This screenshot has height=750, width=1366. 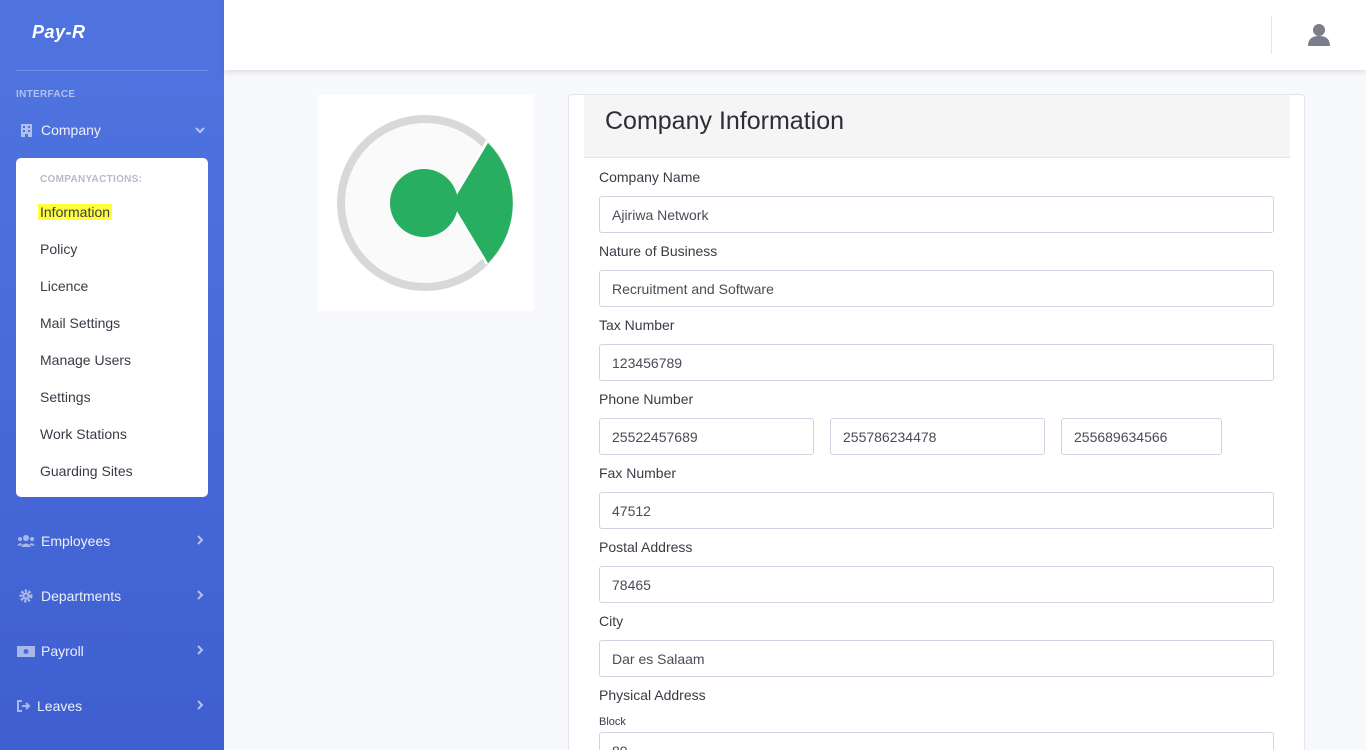 What do you see at coordinates (650, 177) in the screenshot?
I see `company-name-label: Company Name` at bounding box center [650, 177].